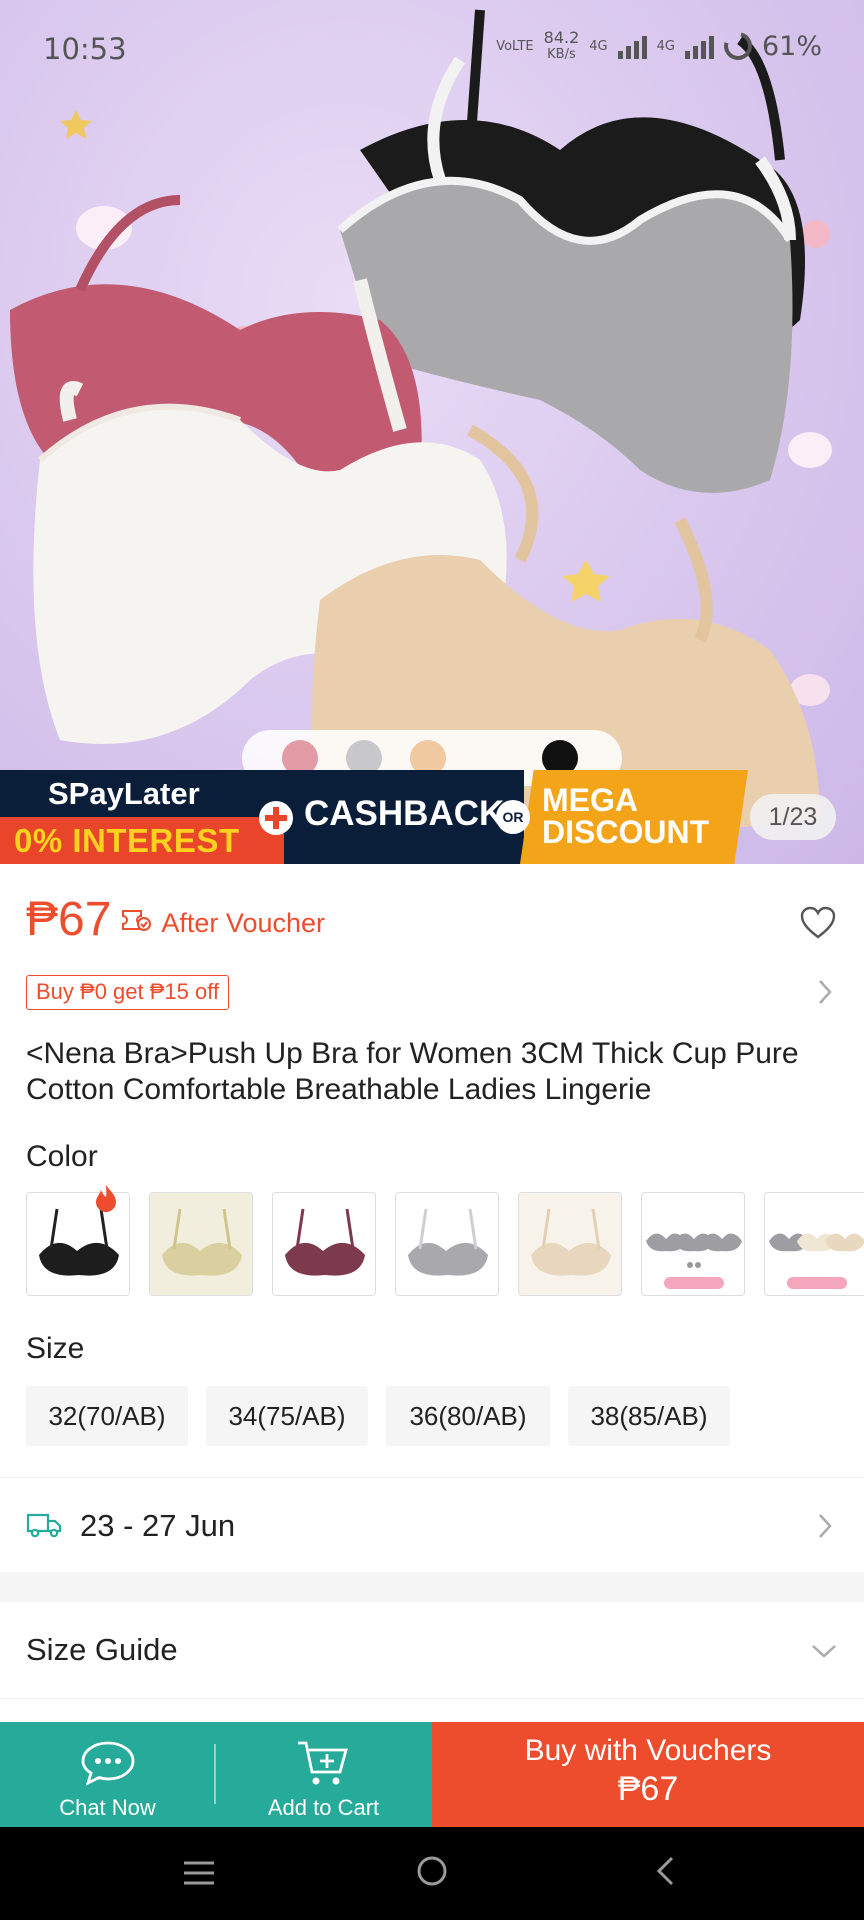 The height and width of the screenshot is (1920, 864). I want to click on product-price: ₱67, so click(69, 919).